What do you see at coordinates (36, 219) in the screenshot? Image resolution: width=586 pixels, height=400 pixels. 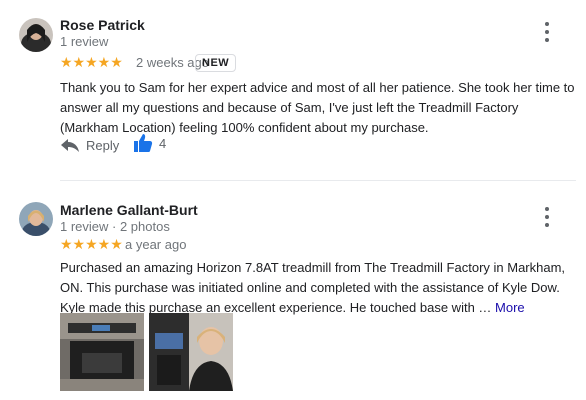 I see `reviewer-avatar` at bounding box center [36, 219].